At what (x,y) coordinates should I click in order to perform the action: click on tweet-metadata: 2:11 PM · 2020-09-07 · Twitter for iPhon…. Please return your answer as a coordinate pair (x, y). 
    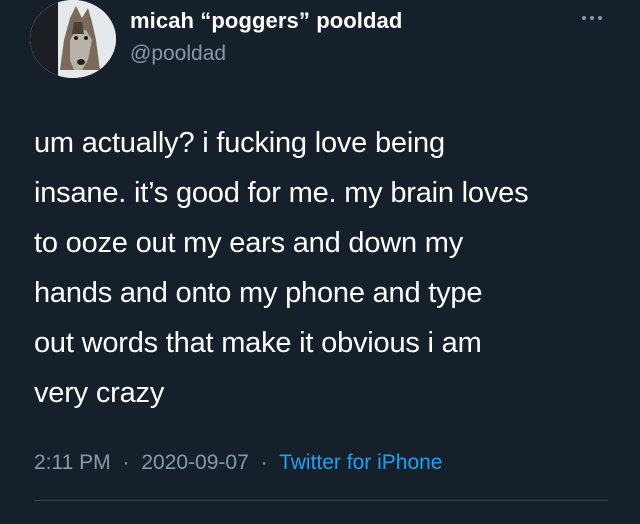
    Looking at the image, I should click on (238, 463).